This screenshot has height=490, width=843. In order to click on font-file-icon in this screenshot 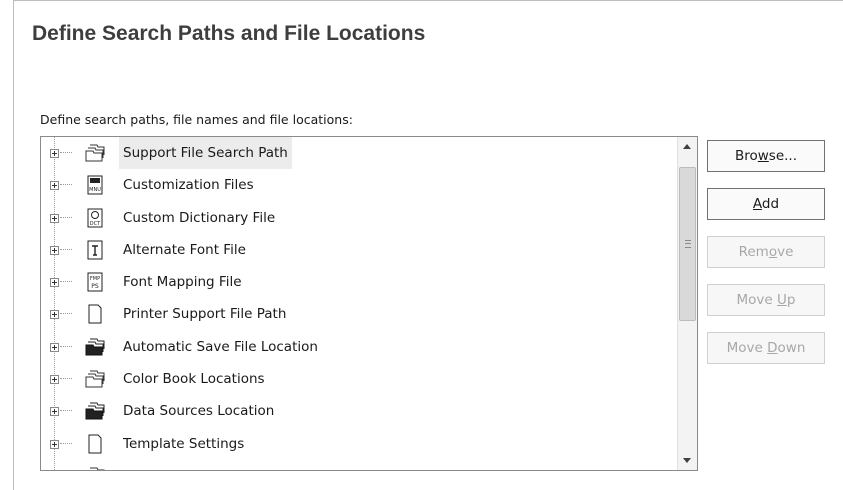, I will do `click(95, 250)`.